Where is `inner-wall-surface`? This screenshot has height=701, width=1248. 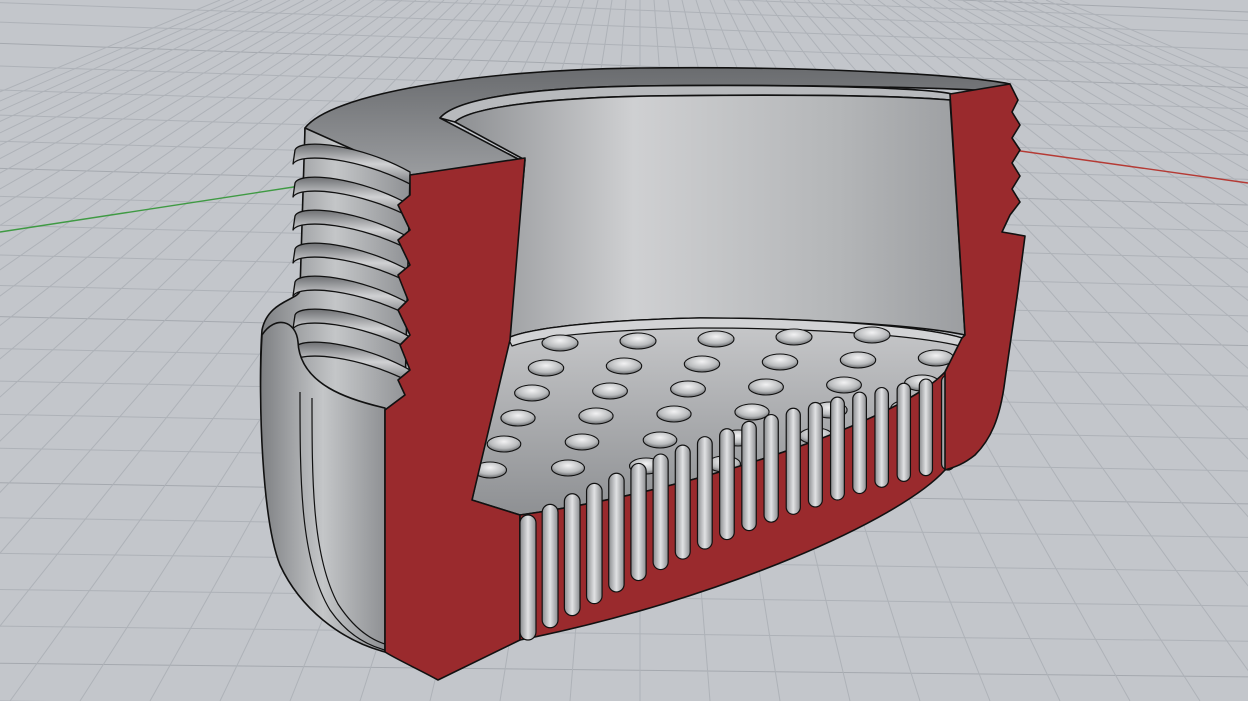 inner-wall-surface is located at coordinates (710, 216).